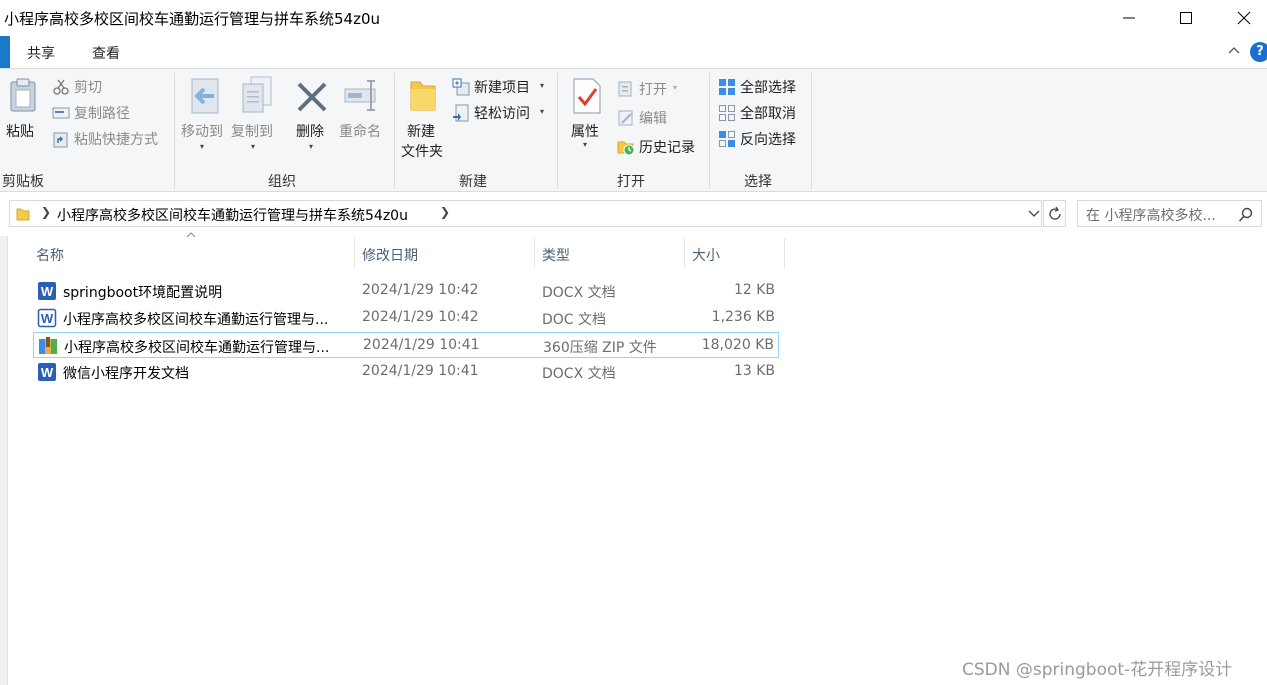 Image resolution: width=1267 pixels, height=685 pixels. I want to click on file-size: 1,236 KB, so click(743, 317).